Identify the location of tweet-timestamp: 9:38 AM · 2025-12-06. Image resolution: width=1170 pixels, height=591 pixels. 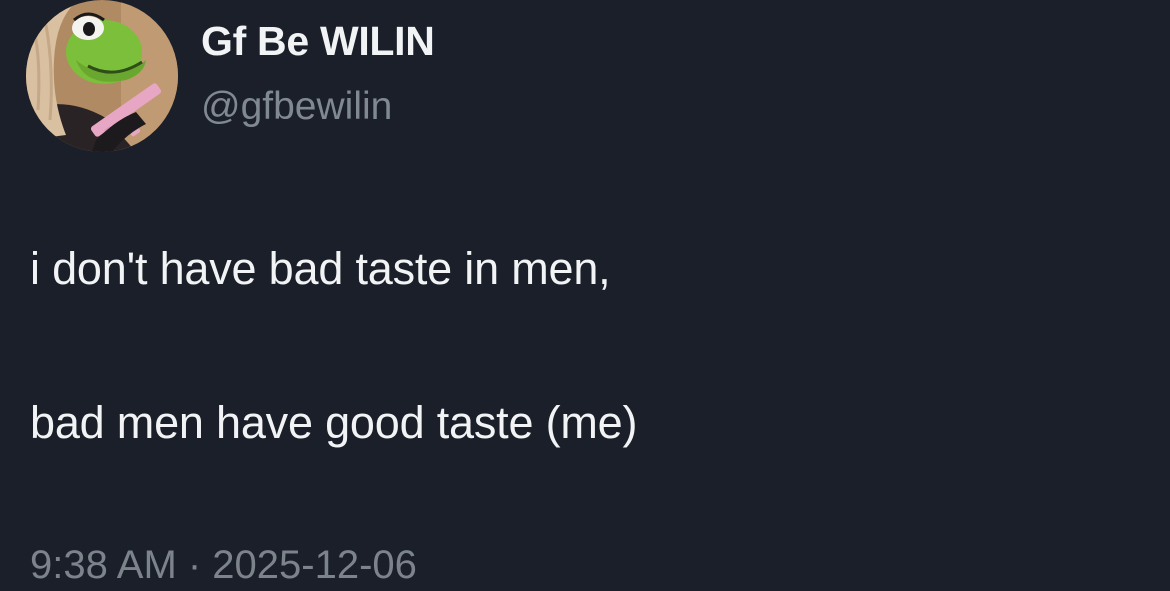
(223, 565).